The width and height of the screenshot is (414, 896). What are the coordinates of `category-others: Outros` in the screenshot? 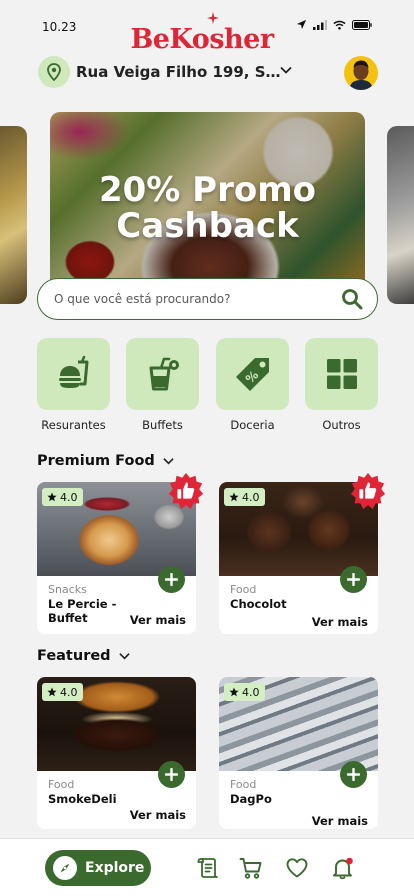 It's located at (341, 385).